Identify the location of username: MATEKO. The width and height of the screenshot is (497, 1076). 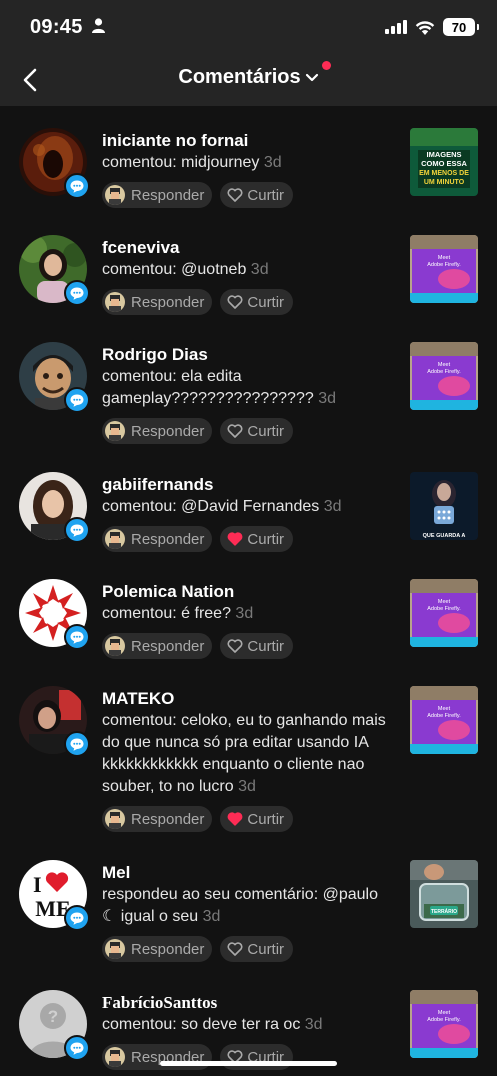
(248, 699).